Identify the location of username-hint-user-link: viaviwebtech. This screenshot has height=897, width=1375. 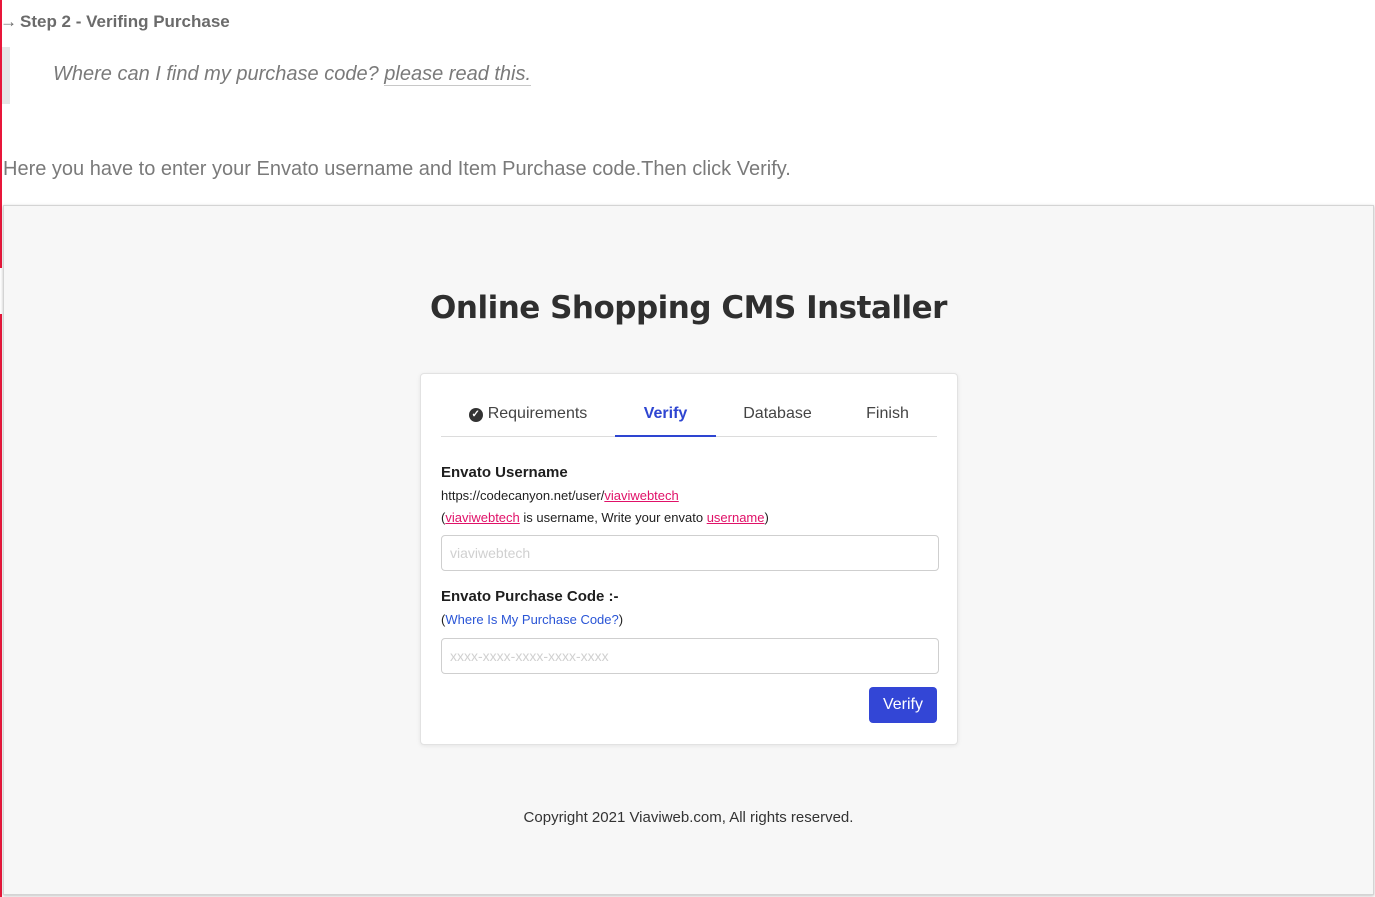
(482, 517).